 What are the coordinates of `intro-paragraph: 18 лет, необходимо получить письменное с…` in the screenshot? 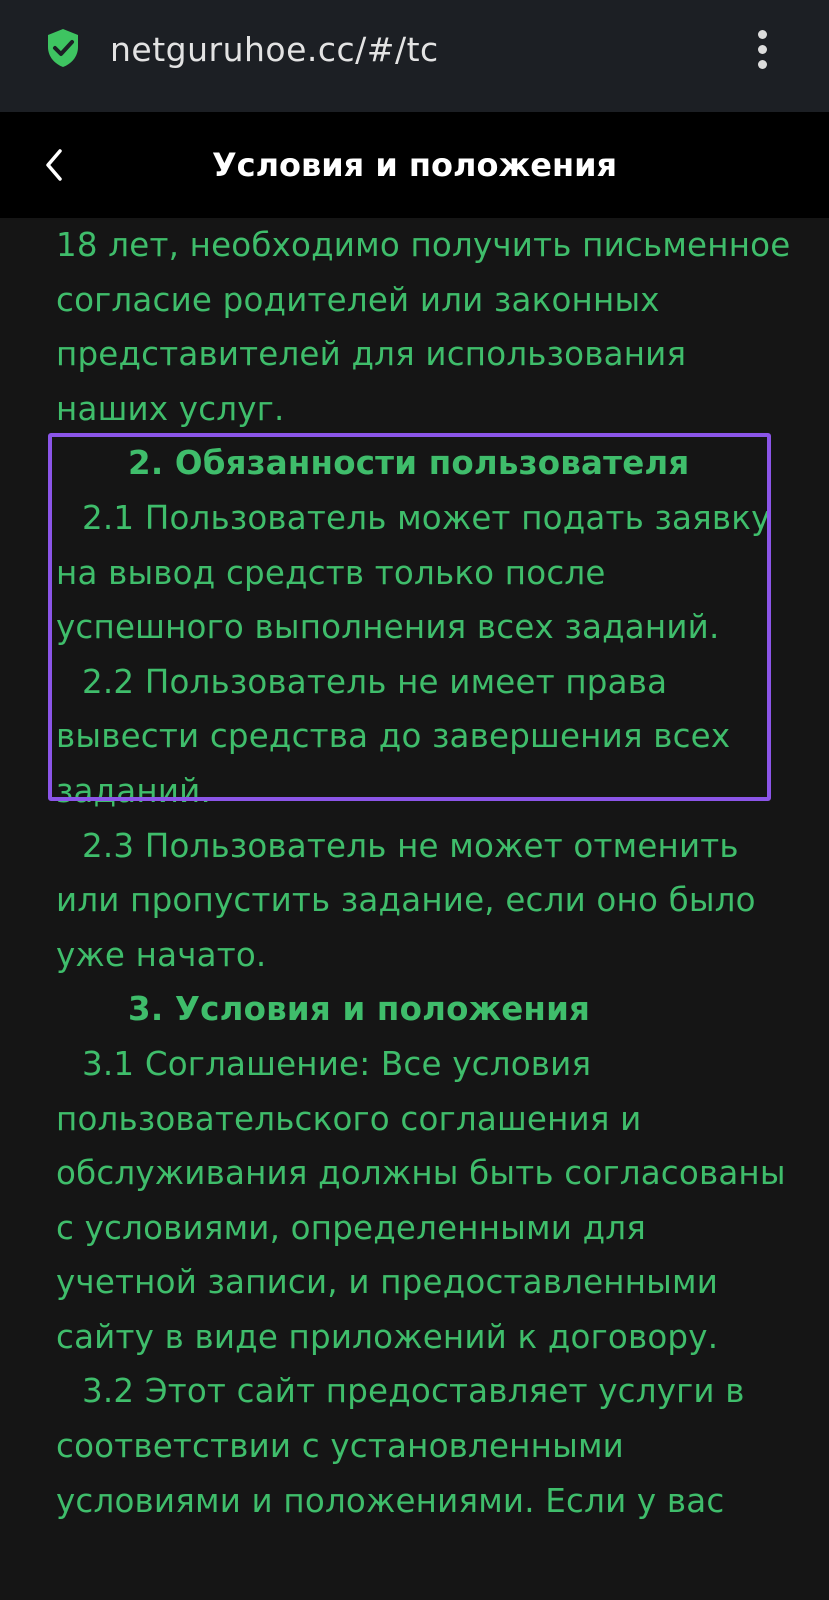 It's located at (423, 327).